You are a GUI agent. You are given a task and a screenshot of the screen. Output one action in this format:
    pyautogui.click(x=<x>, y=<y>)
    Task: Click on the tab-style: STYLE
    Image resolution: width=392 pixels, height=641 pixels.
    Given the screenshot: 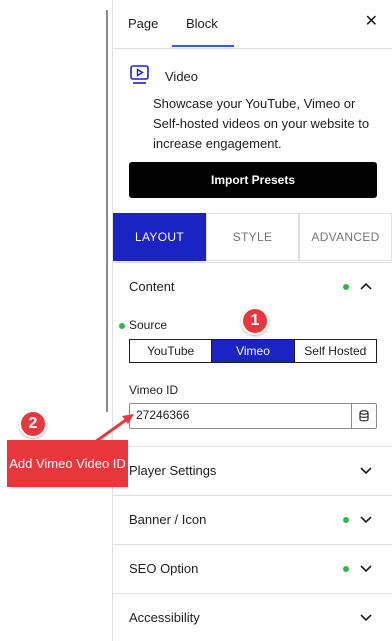 What is the action you would take?
    pyautogui.click(x=252, y=237)
    